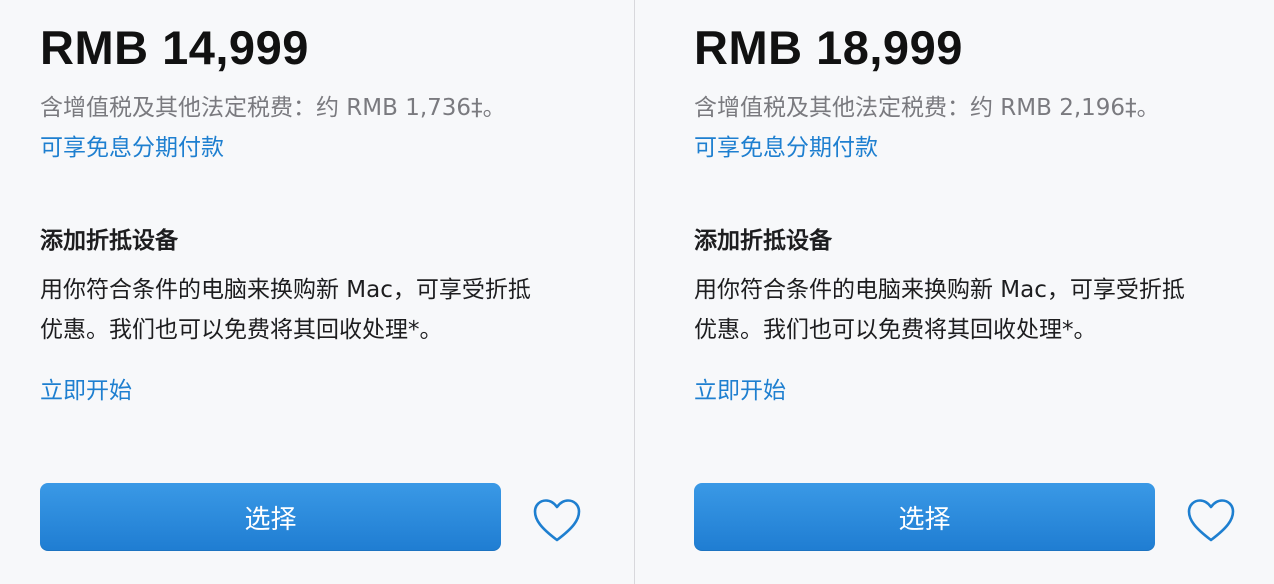 The width and height of the screenshot is (1274, 584). I want to click on product-price: RMB 18,999, so click(828, 47).